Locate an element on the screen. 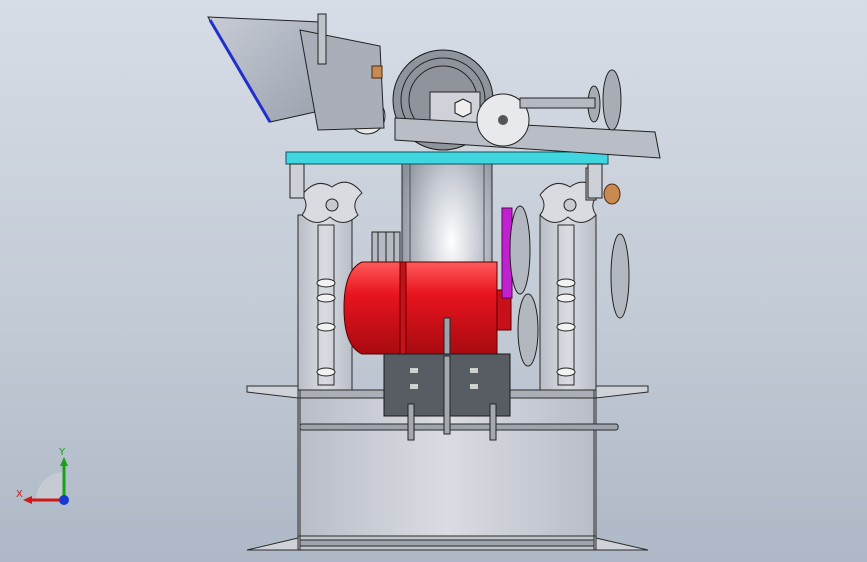  axis-triad: Y X is located at coordinates (42, 476).